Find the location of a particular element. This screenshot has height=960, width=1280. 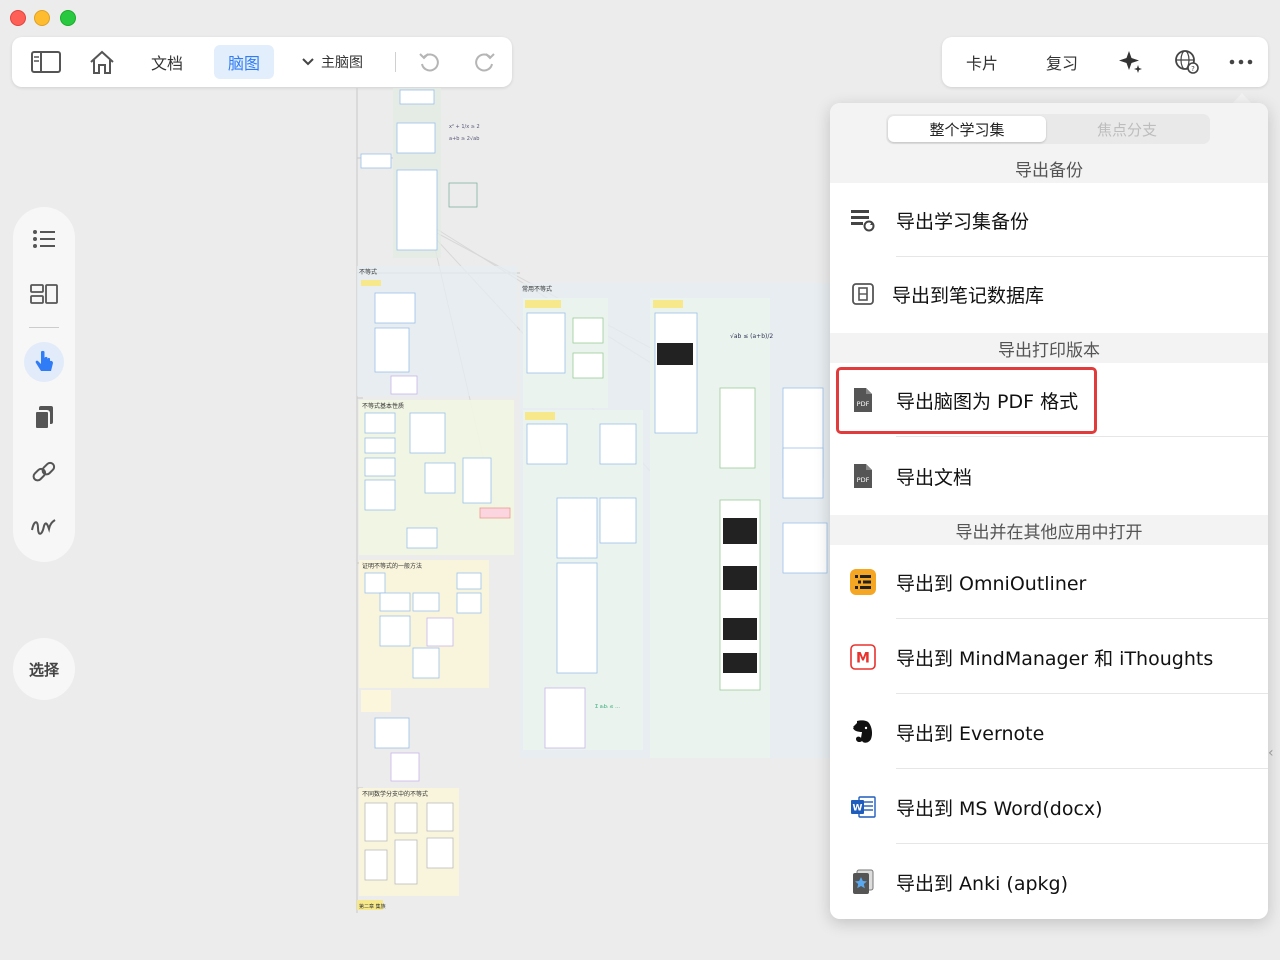

menu-item-anki: 导出到 Anki (apkg) is located at coordinates (1049, 882).